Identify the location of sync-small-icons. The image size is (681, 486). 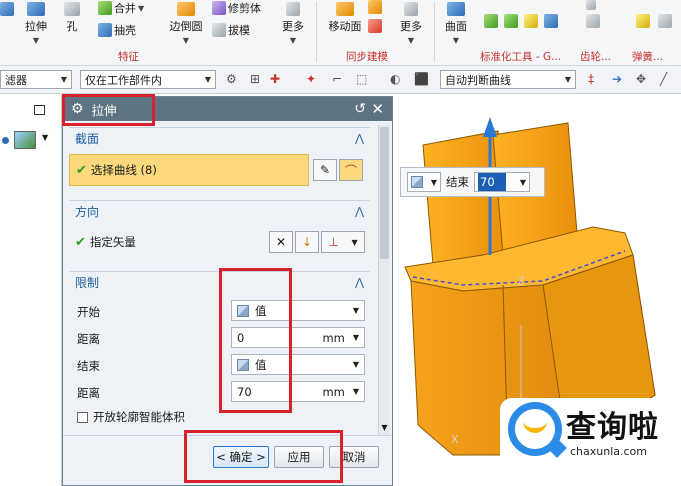
(375, 16).